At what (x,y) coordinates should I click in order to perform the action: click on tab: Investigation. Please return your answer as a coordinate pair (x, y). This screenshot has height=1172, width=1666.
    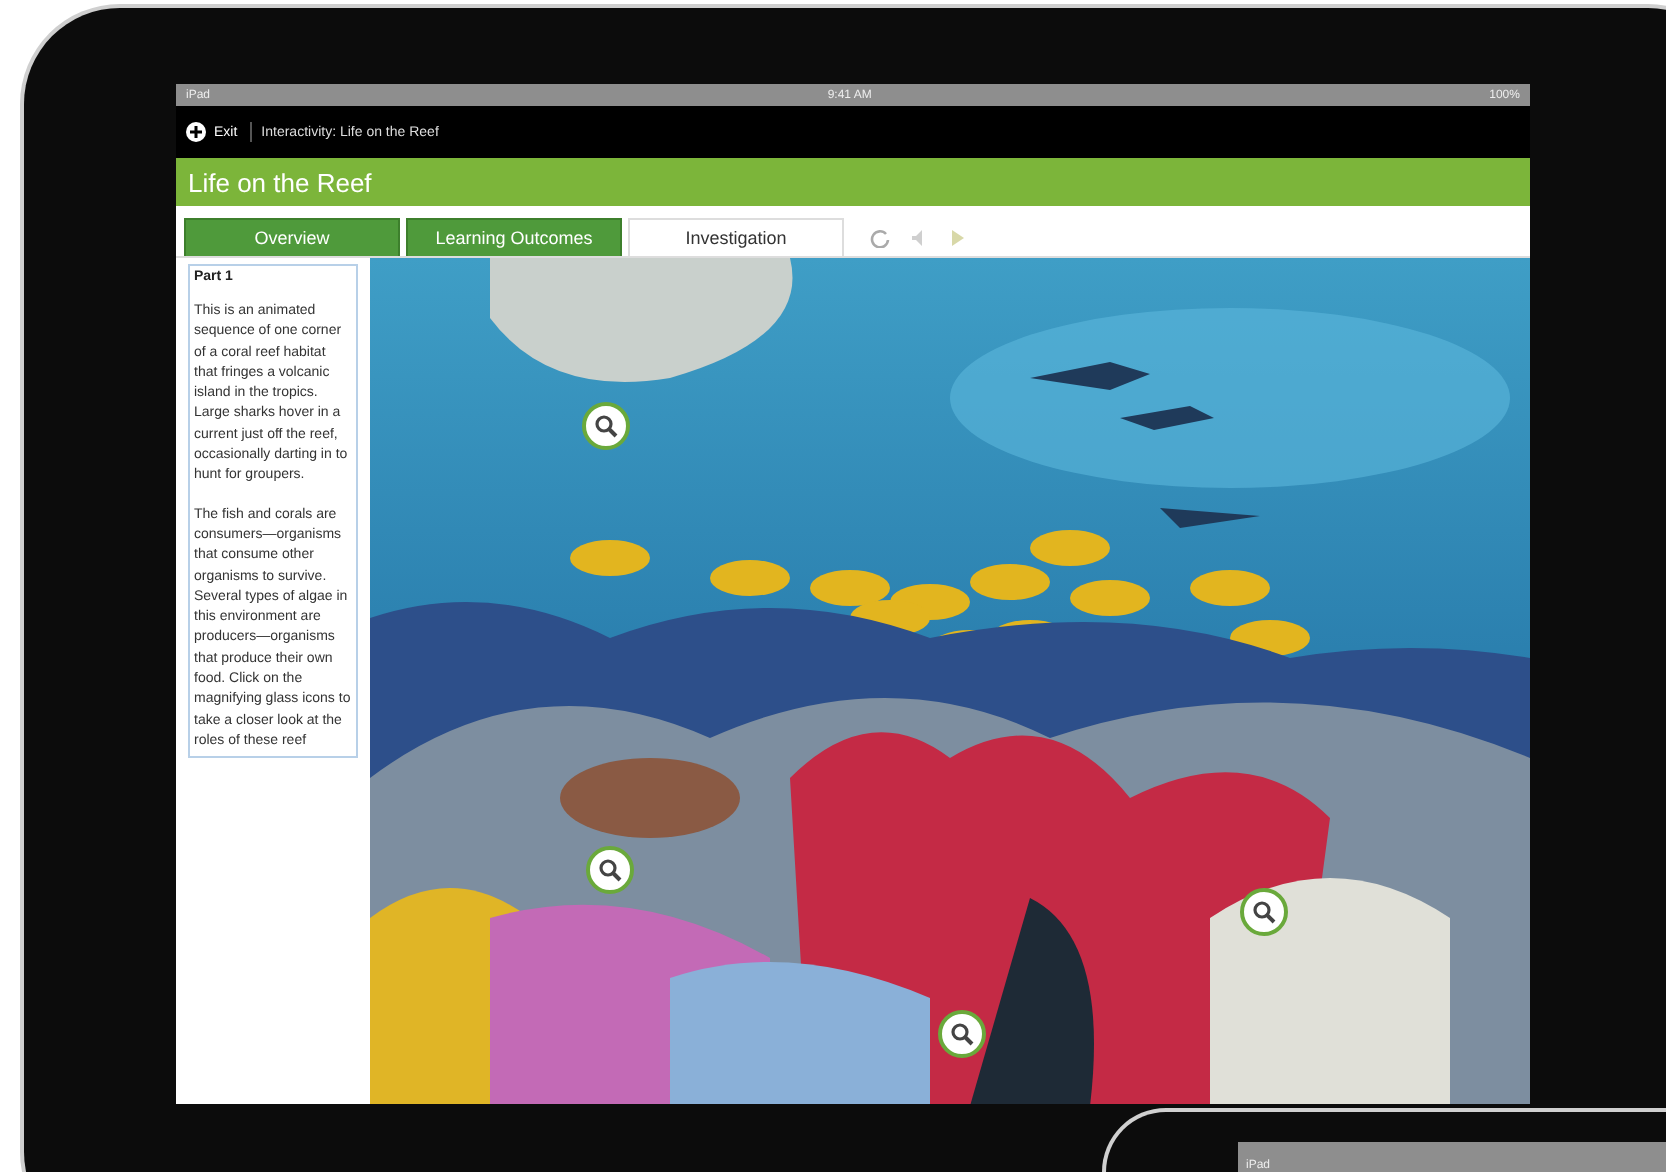
    Looking at the image, I should click on (736, 237).